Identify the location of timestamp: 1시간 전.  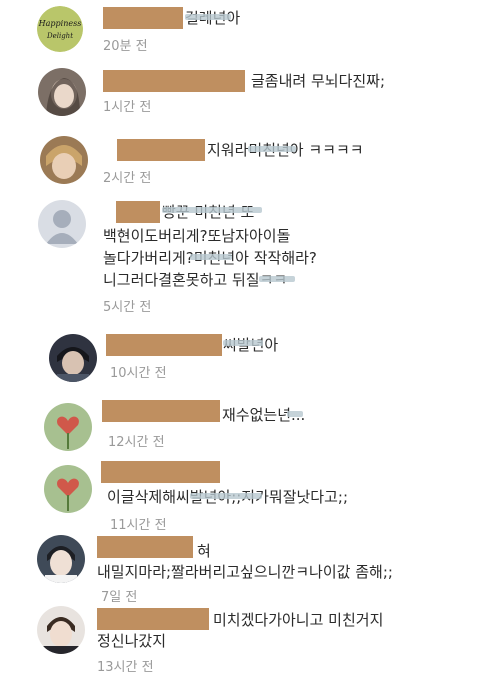
(127, 107).